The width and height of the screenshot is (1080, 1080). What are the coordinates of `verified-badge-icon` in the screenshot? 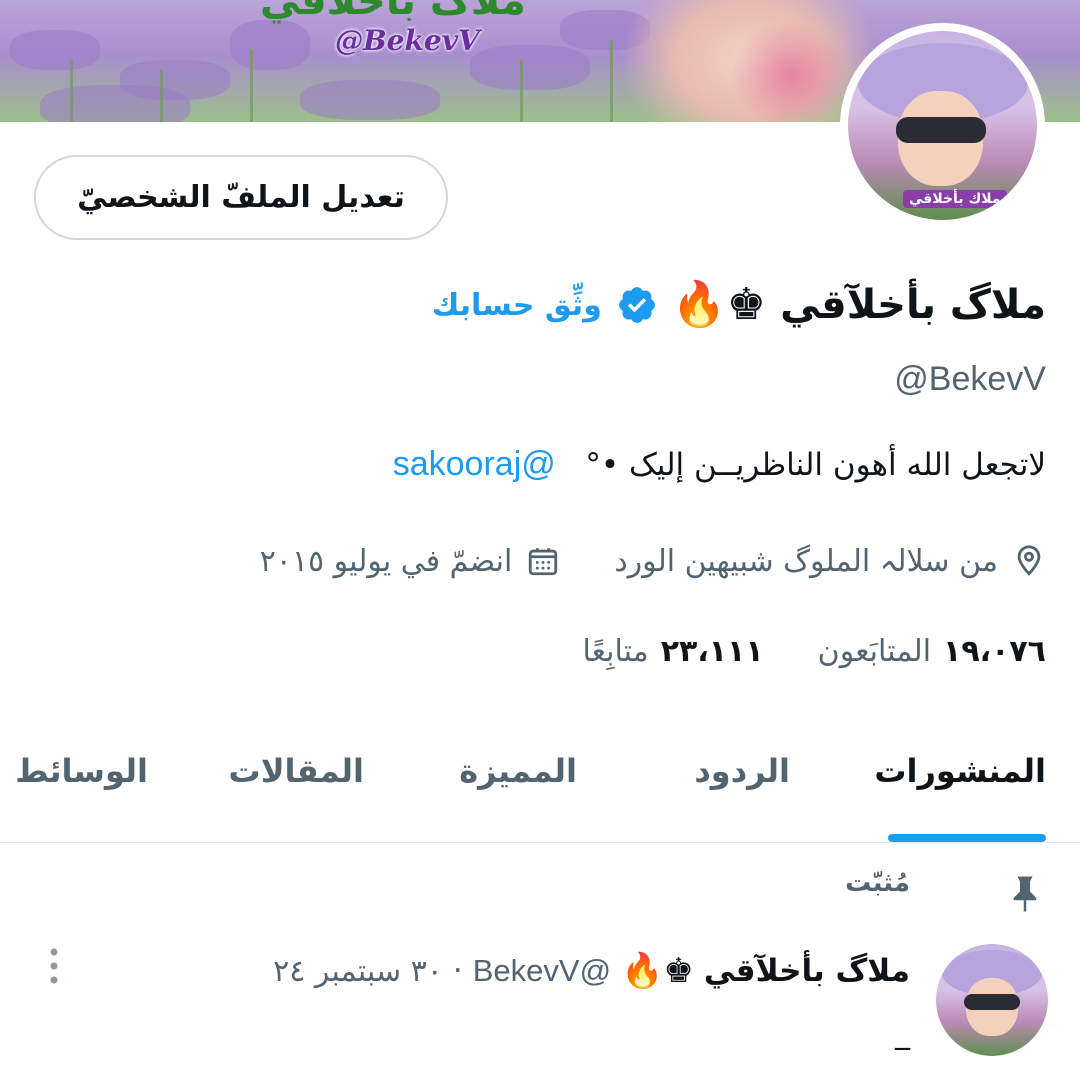 It's located at (637, 305).